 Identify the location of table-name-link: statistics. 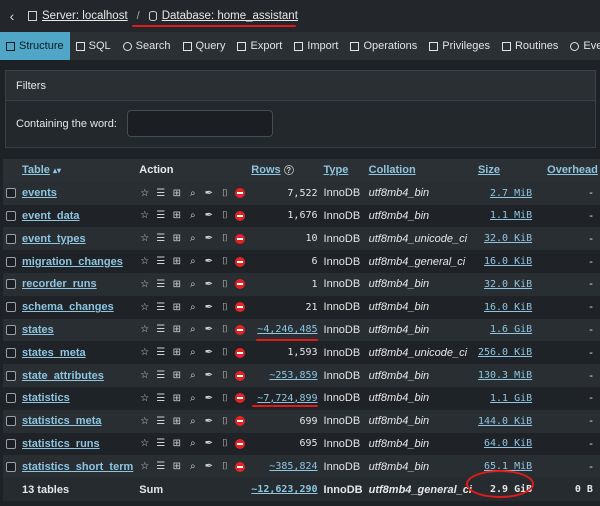
(46, 398).